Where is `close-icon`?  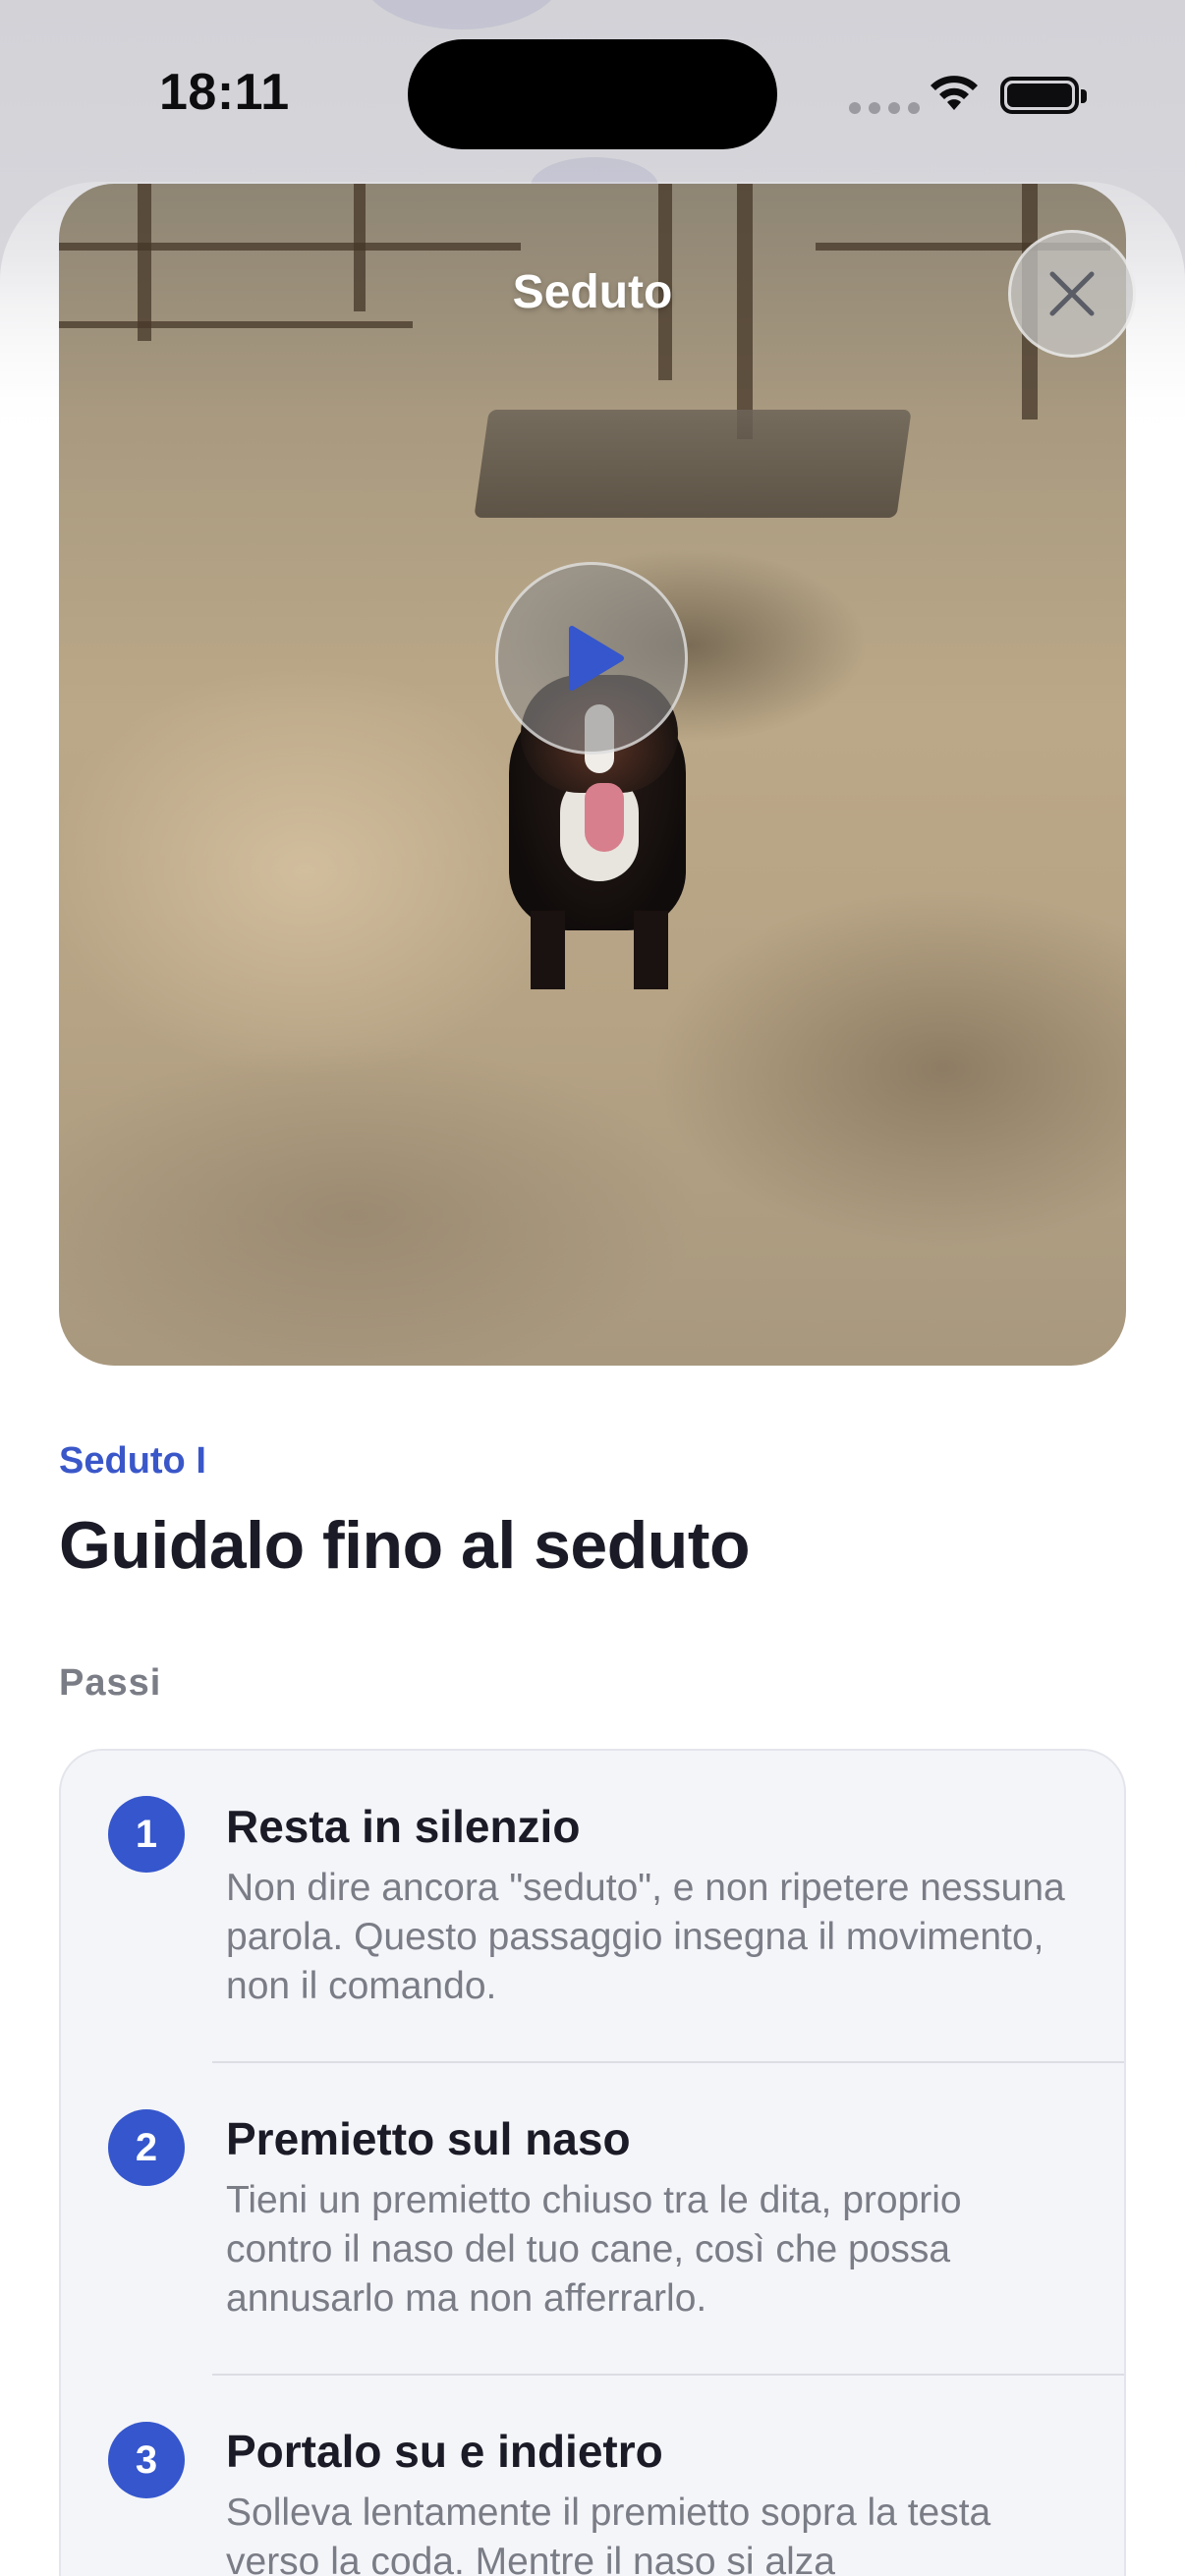 close-icon is located at coordinates (1072, 293).